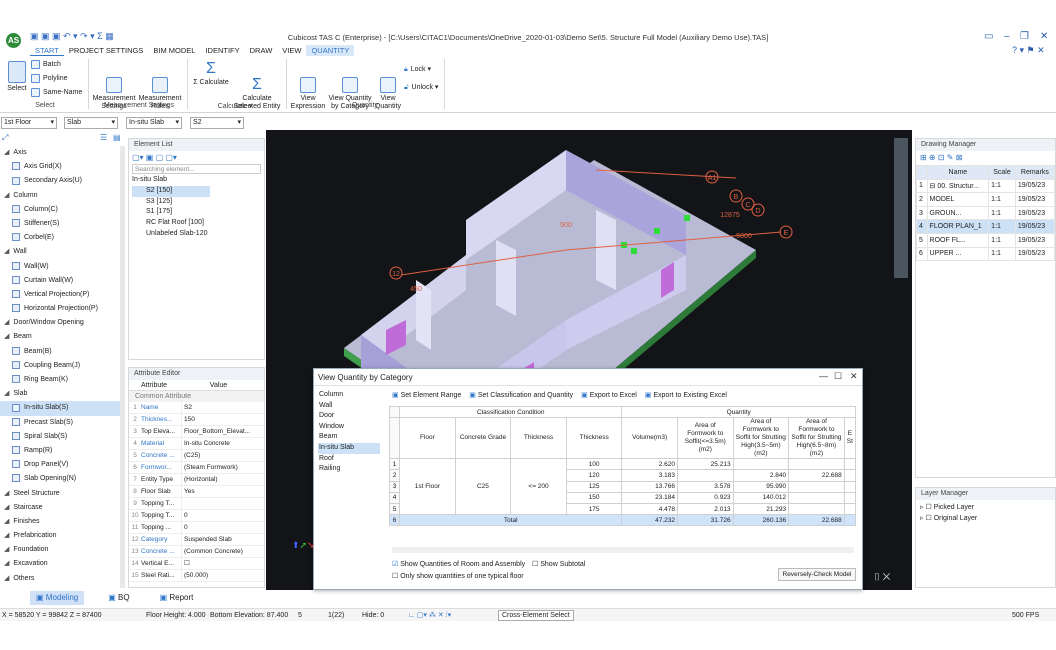  Describe the element at coordinates (17, 77) in the screenshot. I see `select-button: Select` at that location.